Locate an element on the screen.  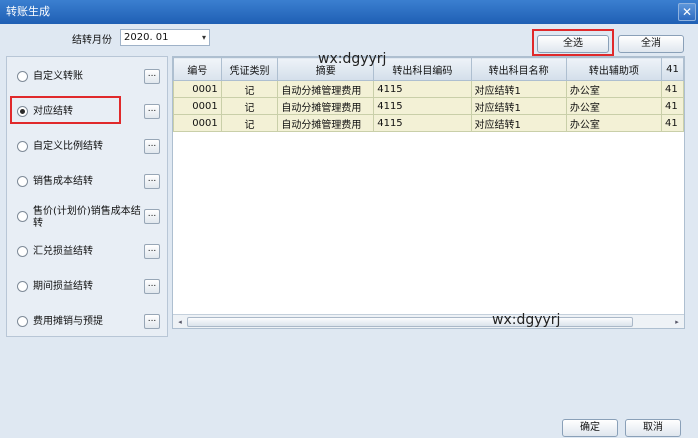
chevron-down-icon: ▾ is located at coordinates (204, 37).